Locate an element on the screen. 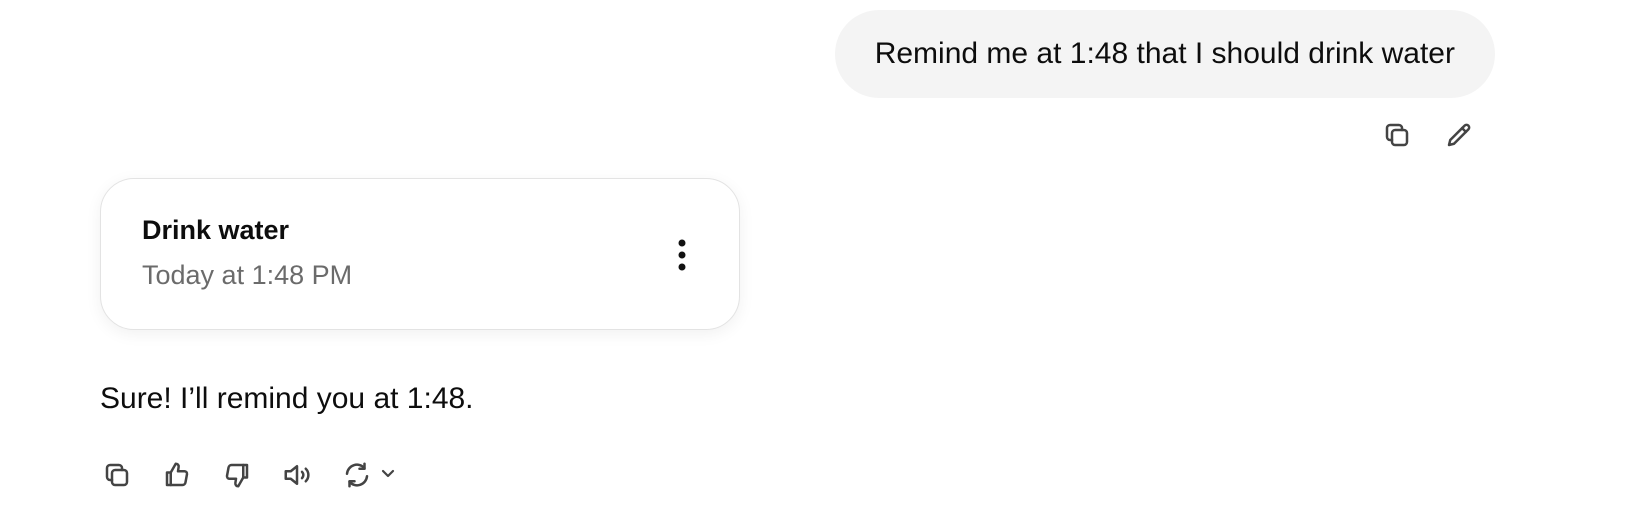  assistant-message-actions is located at coordinates (249, 475).